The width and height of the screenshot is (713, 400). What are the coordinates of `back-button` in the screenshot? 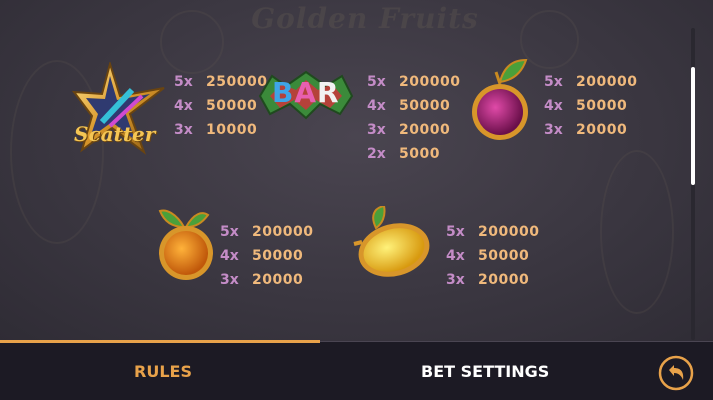 It's located at (676, 373).